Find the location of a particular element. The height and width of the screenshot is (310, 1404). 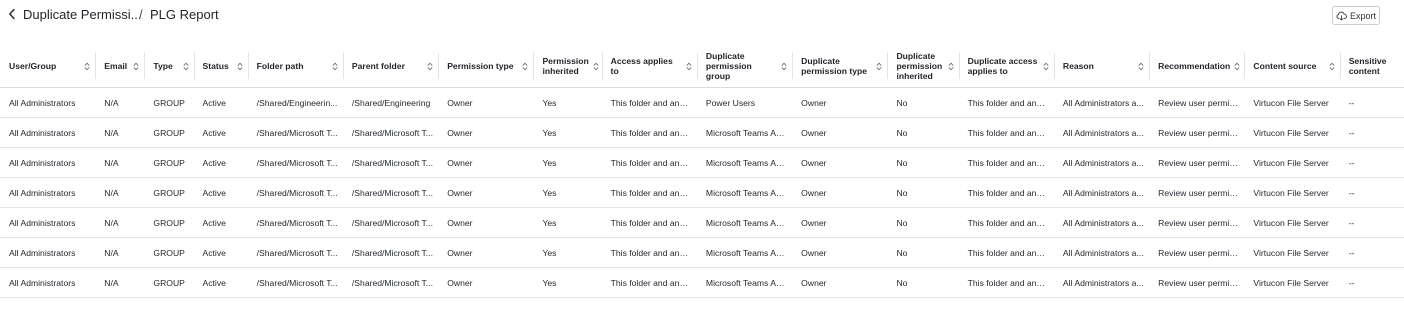

column-header: Parent folder is located at coordinates (390, 66).